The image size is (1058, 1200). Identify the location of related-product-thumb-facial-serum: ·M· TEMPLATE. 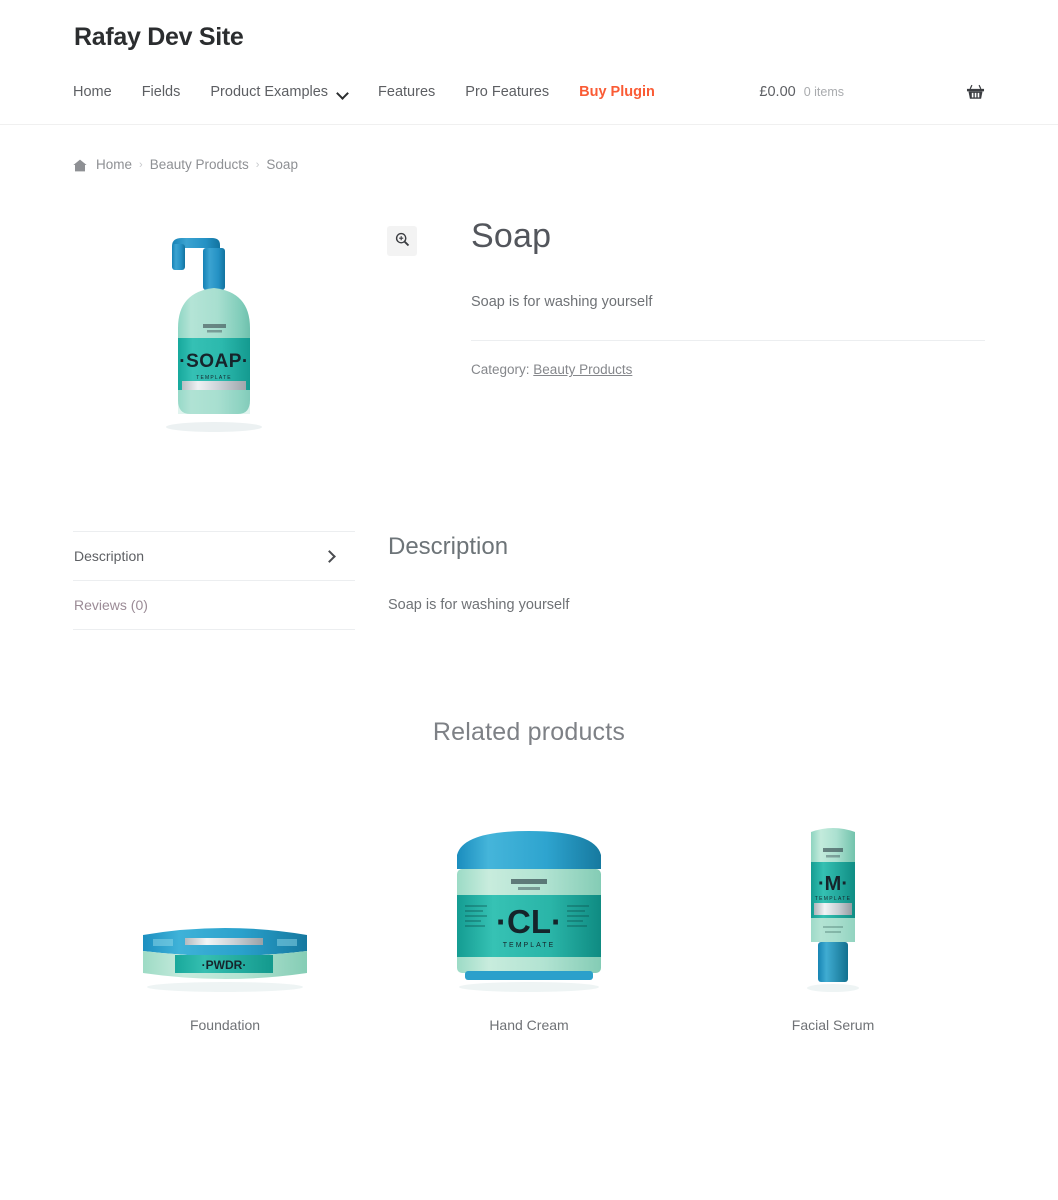
(833, 893).